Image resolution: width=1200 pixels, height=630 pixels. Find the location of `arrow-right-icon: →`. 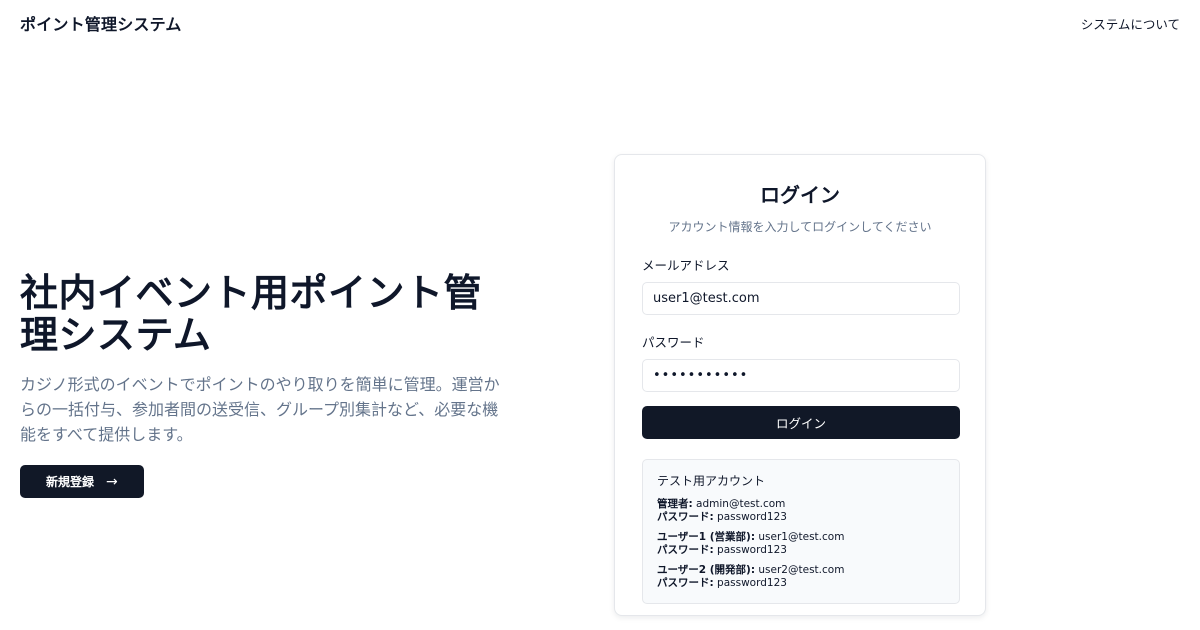

arrow-right-icon: → is located at coordinates (112, 481).